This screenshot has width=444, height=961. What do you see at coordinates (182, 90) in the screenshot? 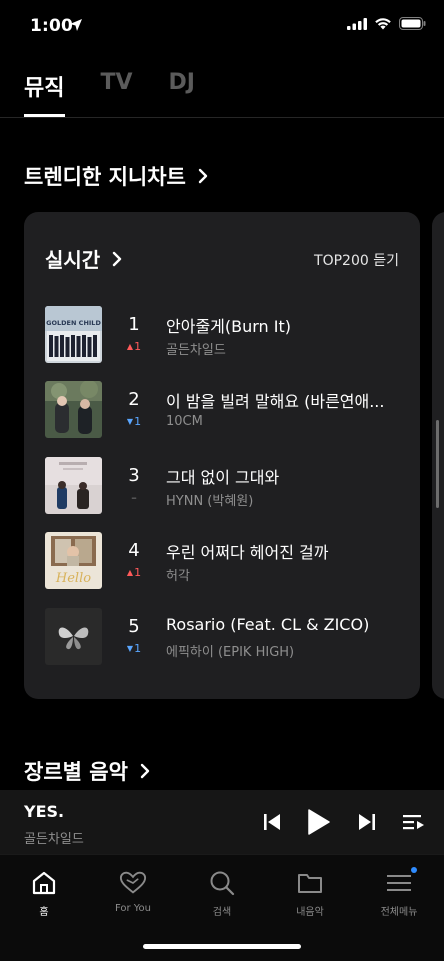
I see `tab-dj: DJ` at bounding box center [182, 90].